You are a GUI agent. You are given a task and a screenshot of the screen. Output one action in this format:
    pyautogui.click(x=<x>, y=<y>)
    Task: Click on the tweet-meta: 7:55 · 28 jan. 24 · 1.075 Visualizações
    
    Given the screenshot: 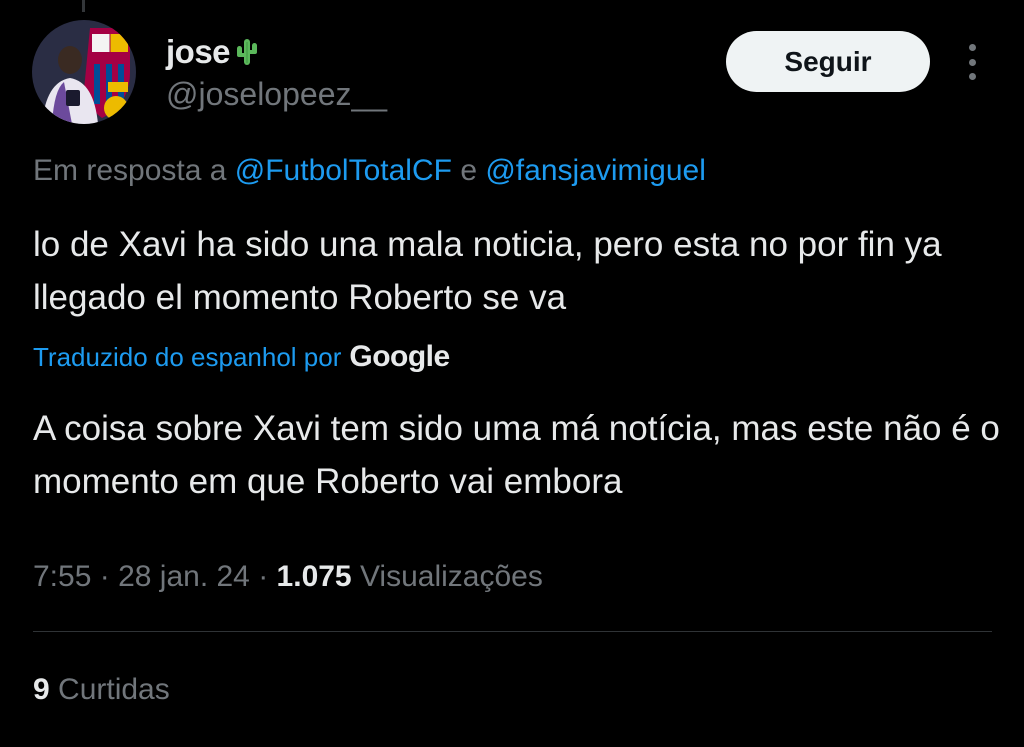 What is the action you would take?
    pyautogui.click(x=288, y=577)
    